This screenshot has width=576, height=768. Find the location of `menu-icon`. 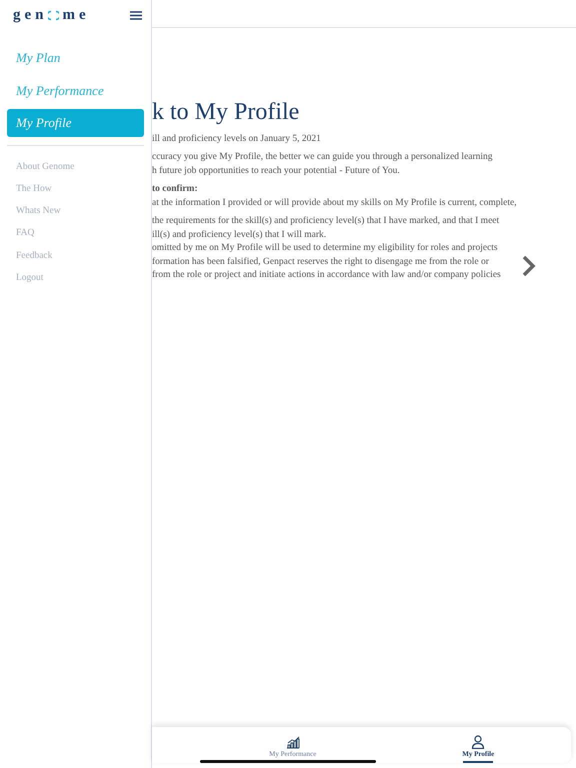

menu-icon is located at coordinates (136, 15).